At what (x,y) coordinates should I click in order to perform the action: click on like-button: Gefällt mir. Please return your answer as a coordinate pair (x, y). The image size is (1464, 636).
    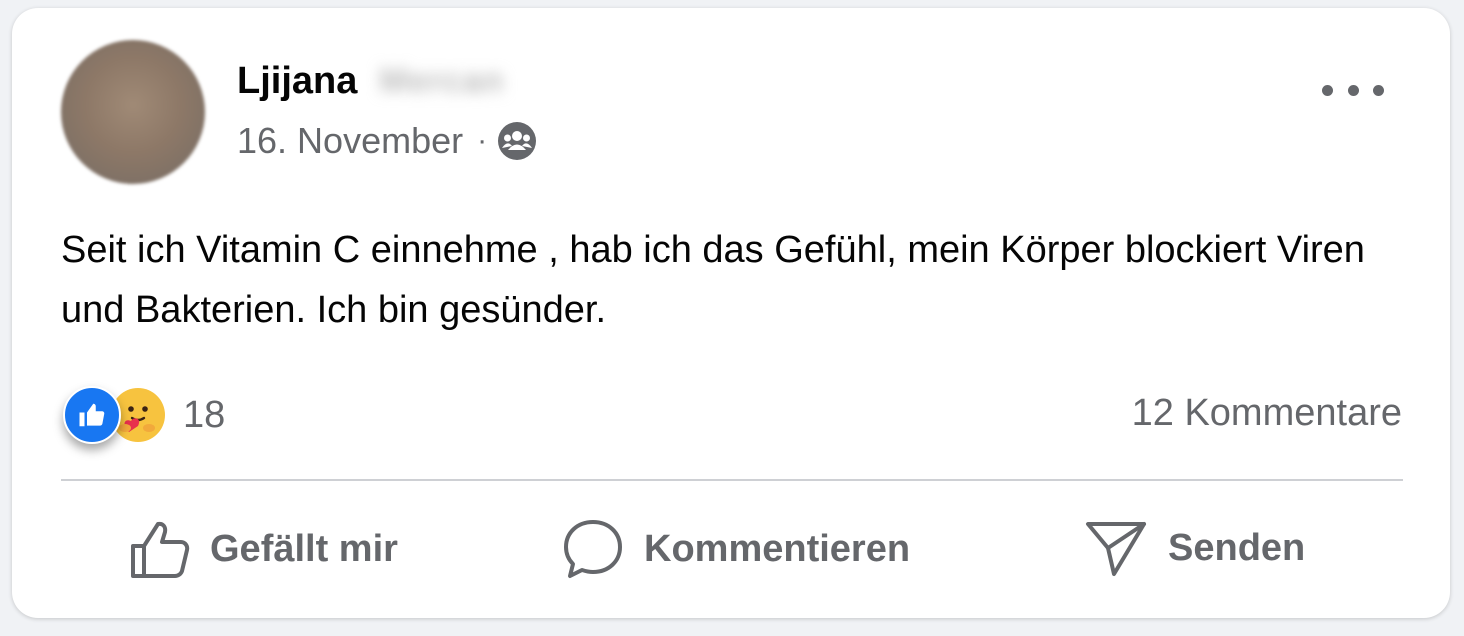
    Looking at the image, I should click on (264, 549).